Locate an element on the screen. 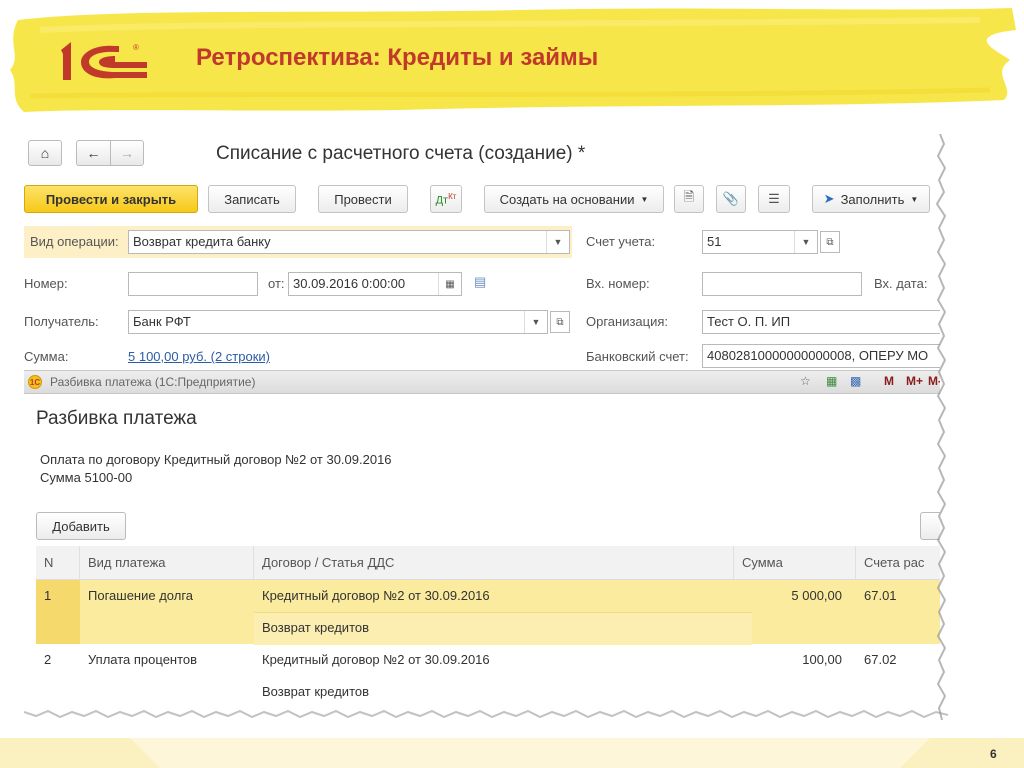 The height and width of the screenshot is (768, 1024). recipient-value: Банк РФТ is located at coordinates (162, 321).